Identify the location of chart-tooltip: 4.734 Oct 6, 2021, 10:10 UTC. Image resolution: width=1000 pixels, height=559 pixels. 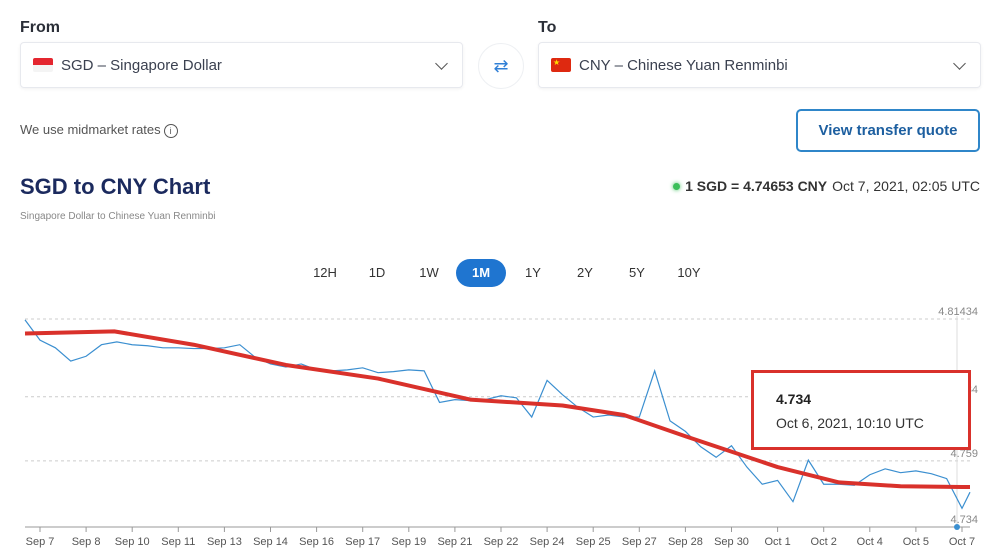
(861, 410).